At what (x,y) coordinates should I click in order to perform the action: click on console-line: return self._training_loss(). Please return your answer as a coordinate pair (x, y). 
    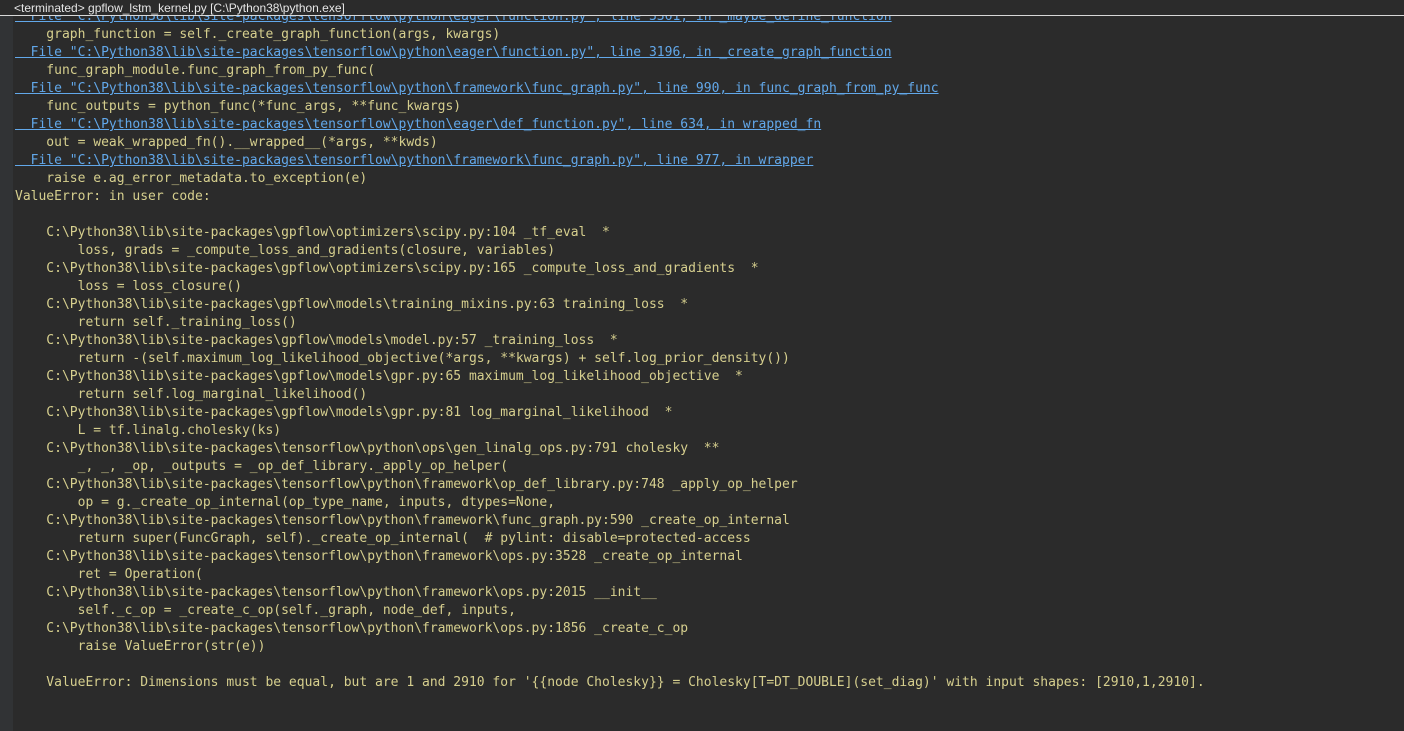
    Looking at the image, I should click on (156, 322).